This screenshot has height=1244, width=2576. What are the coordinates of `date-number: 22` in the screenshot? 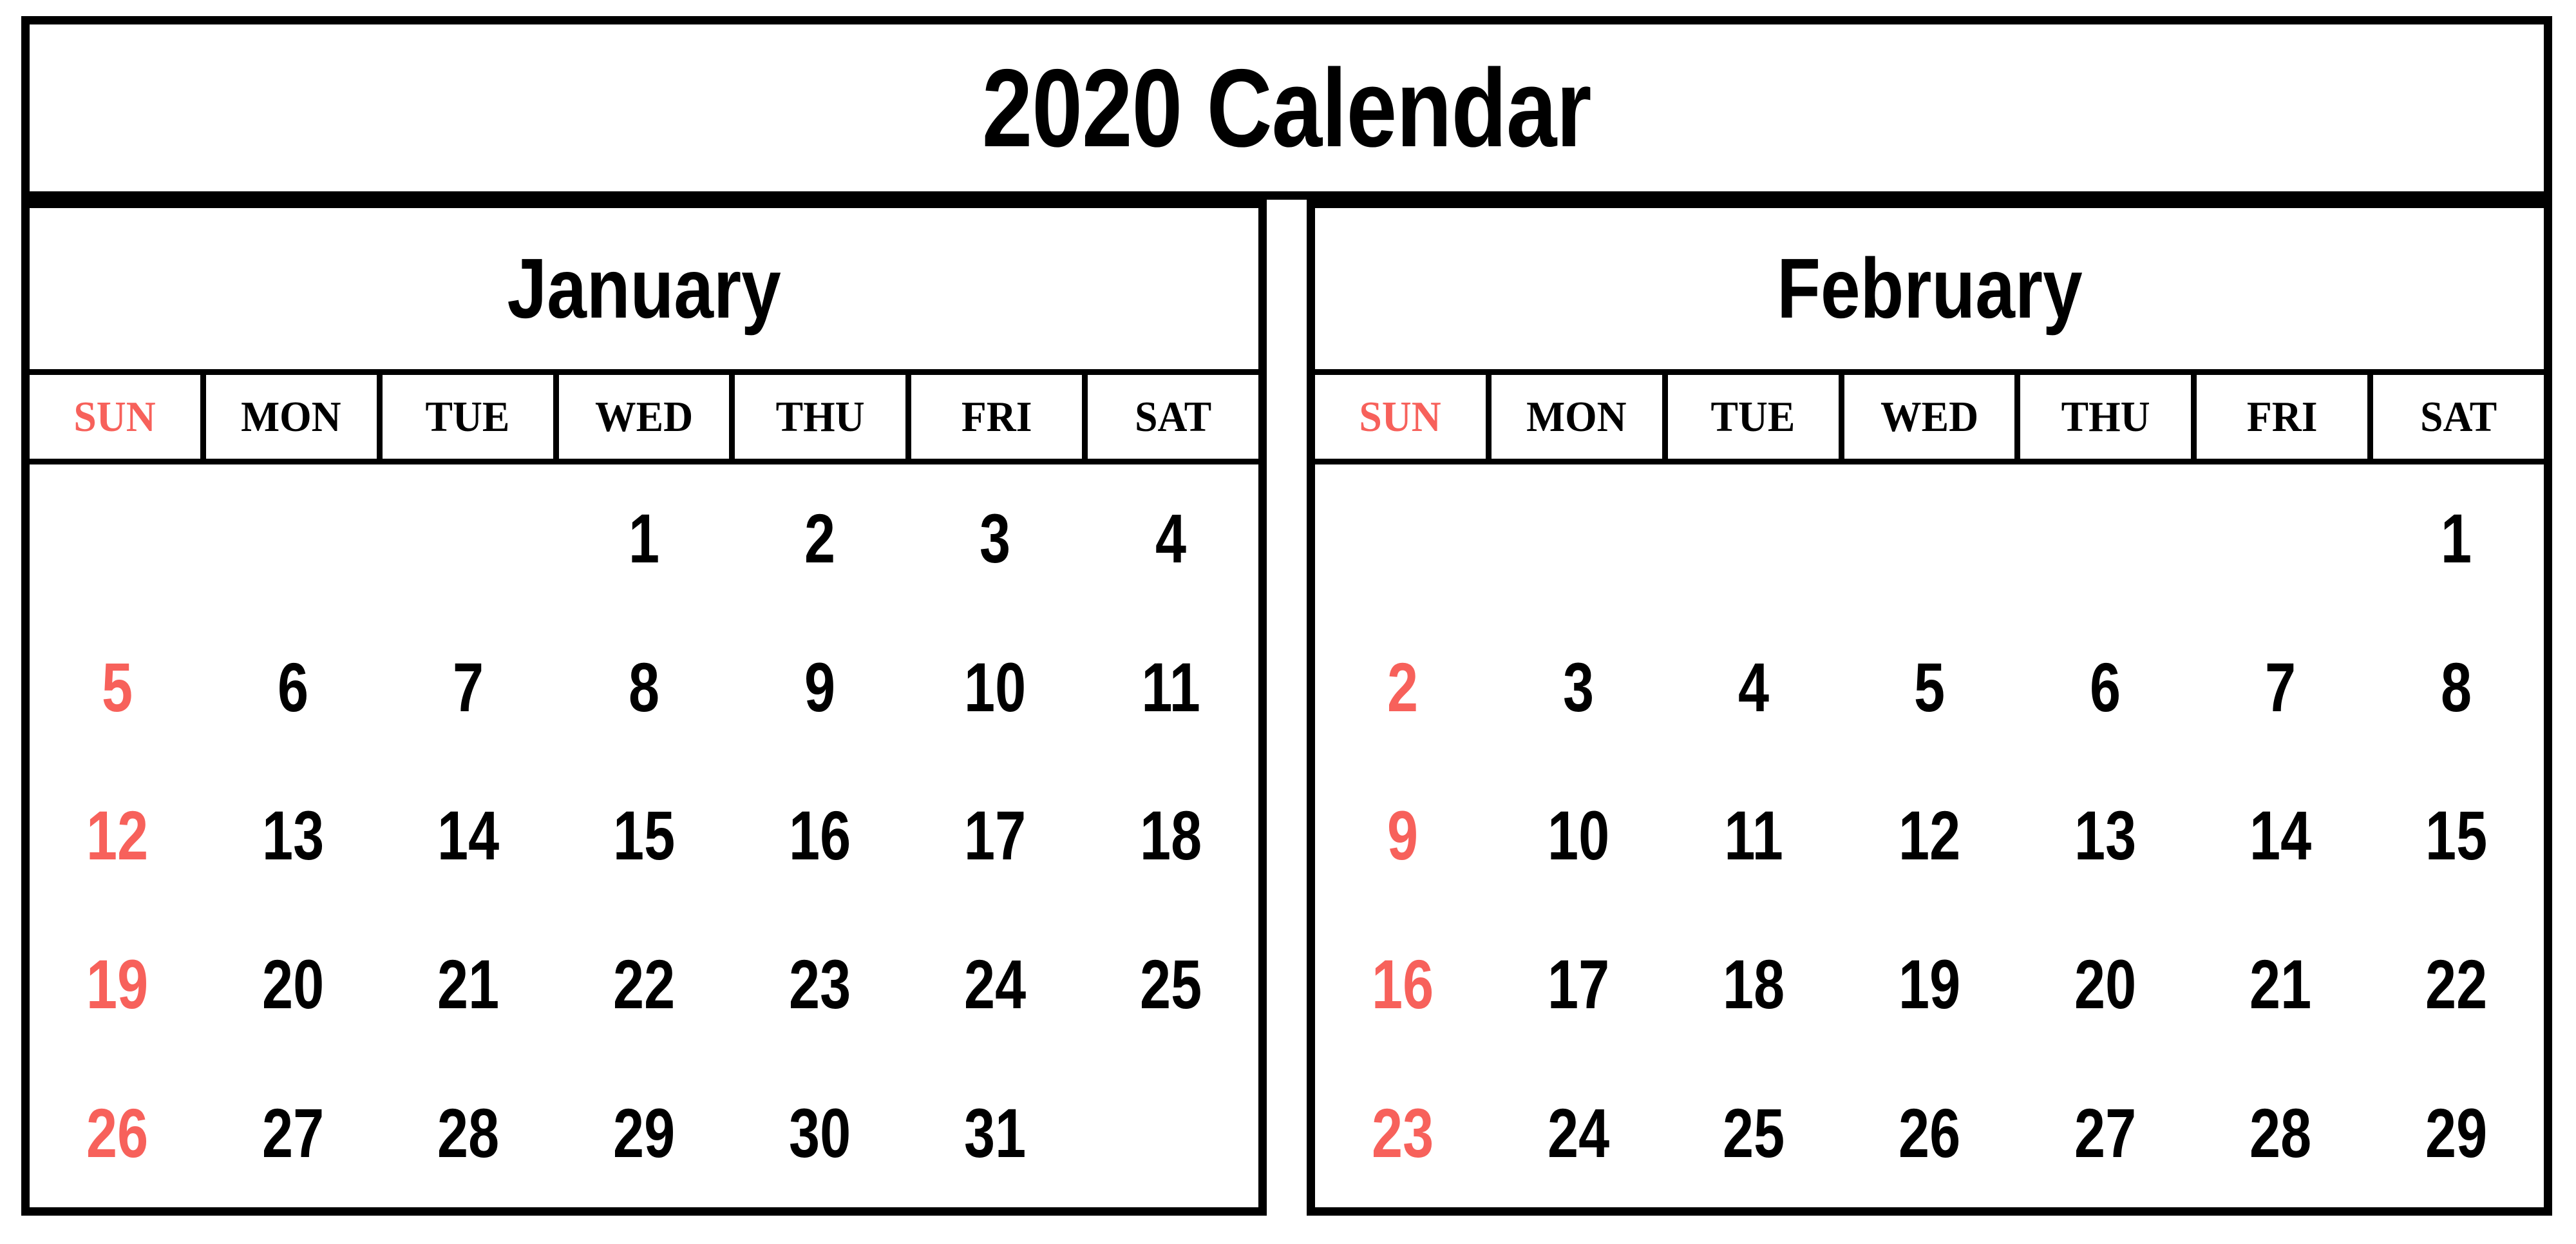 It's located at (2456, 984).